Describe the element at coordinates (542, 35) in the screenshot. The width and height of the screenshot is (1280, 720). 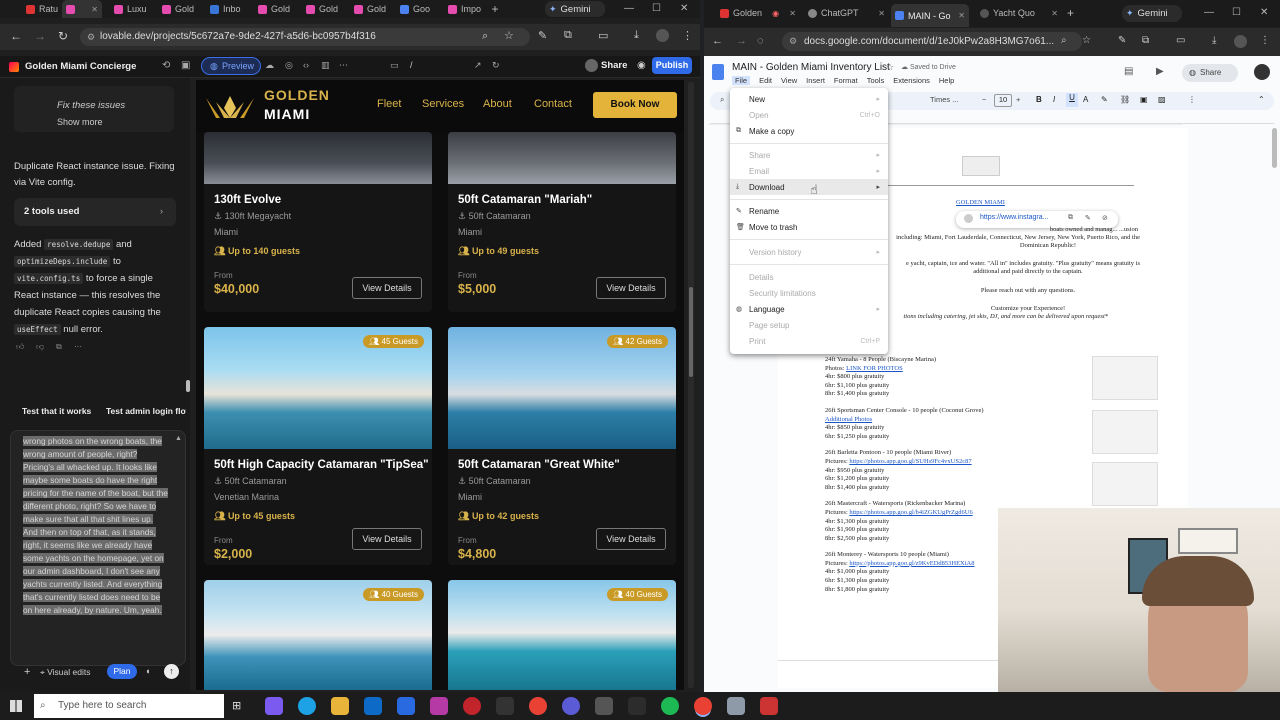
I see `pen-icon: ✎` at that location.